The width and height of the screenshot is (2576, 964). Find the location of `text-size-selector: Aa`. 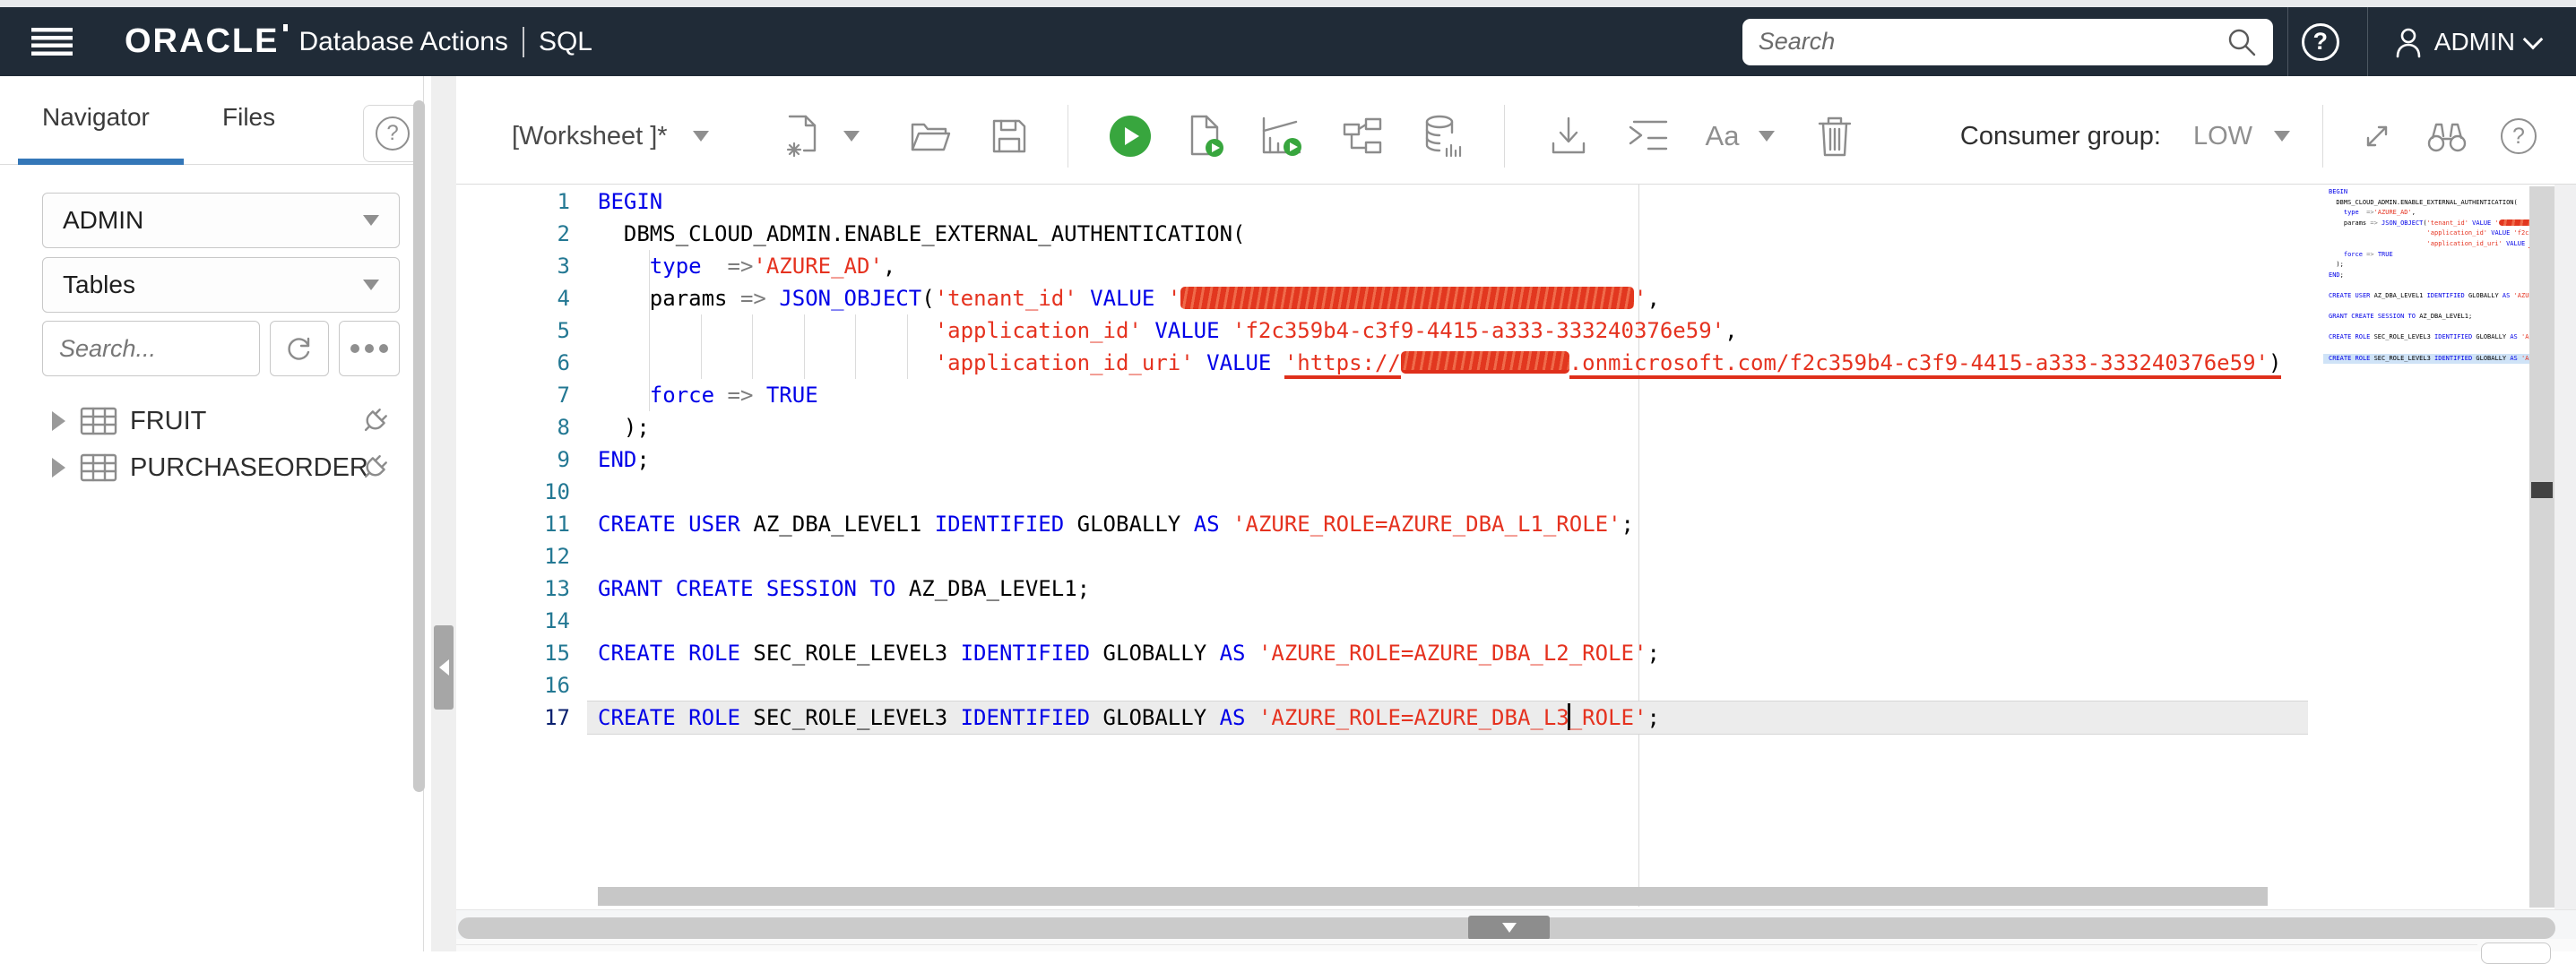

text-size-selector: Aa is located at coordinates (1741, 136).